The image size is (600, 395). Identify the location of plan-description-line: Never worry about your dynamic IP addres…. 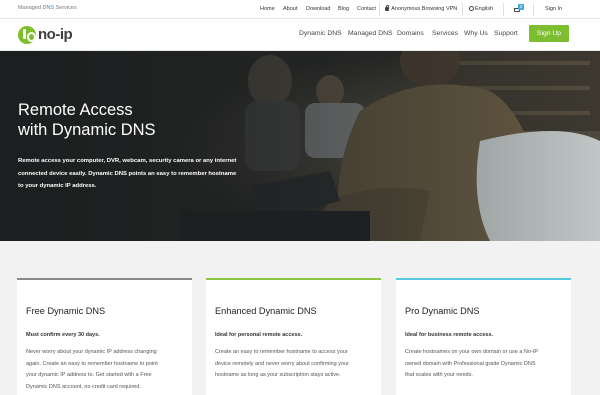
(91, 352).